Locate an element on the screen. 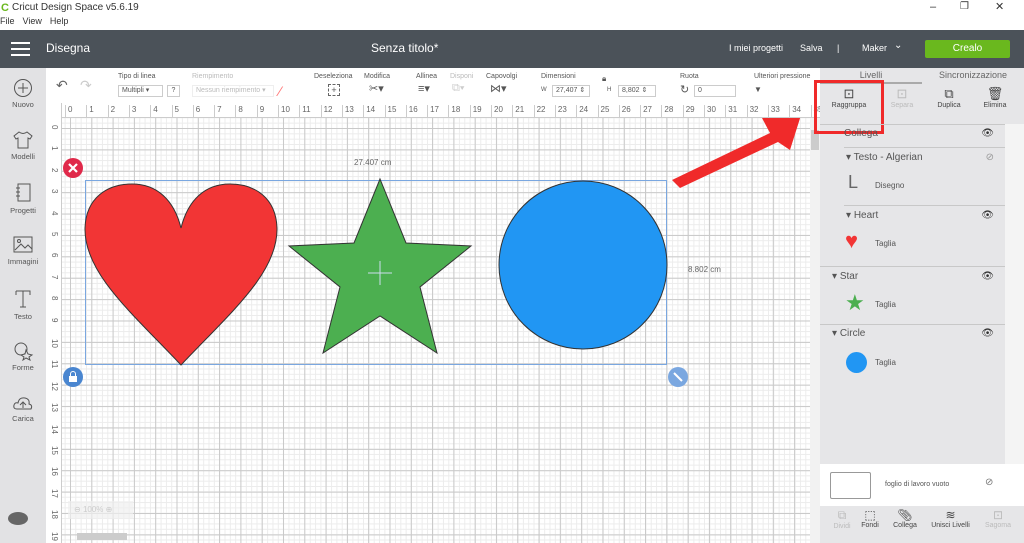  restore-button: ❐ is located at coordinates (964, 7).